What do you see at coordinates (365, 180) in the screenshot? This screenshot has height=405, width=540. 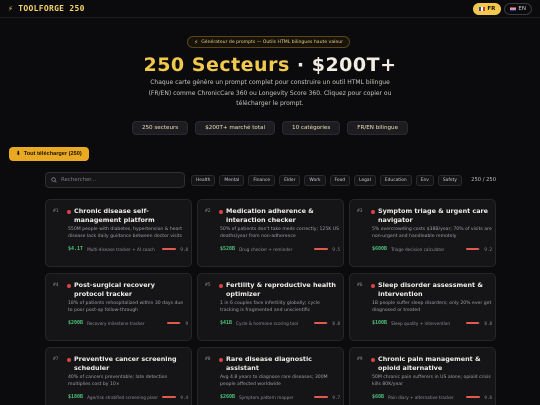 I see `filter-chip-legal: Legal` at bounding box center [365, 180].